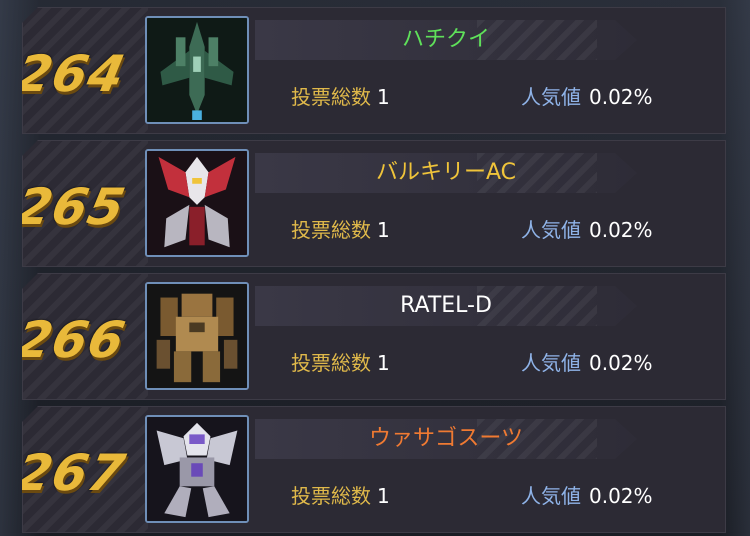  I want to click on mecha-name: RATEL-D, so click(446, 305).